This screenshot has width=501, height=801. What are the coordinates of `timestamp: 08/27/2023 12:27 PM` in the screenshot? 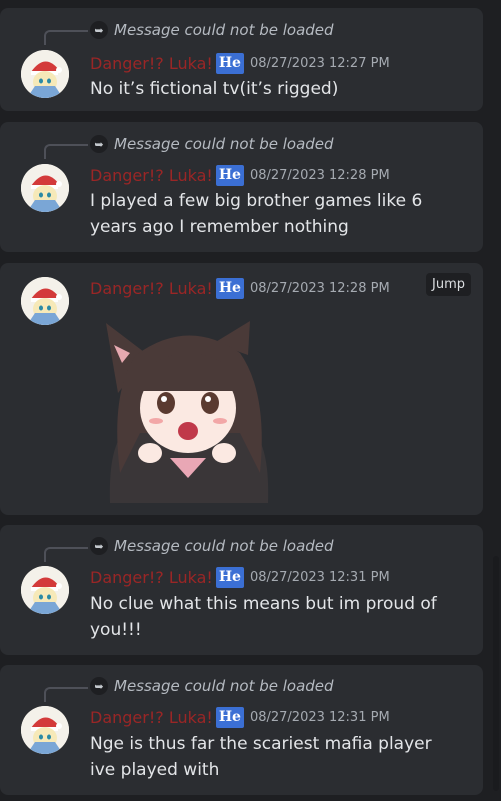 It's located at (320, 63).